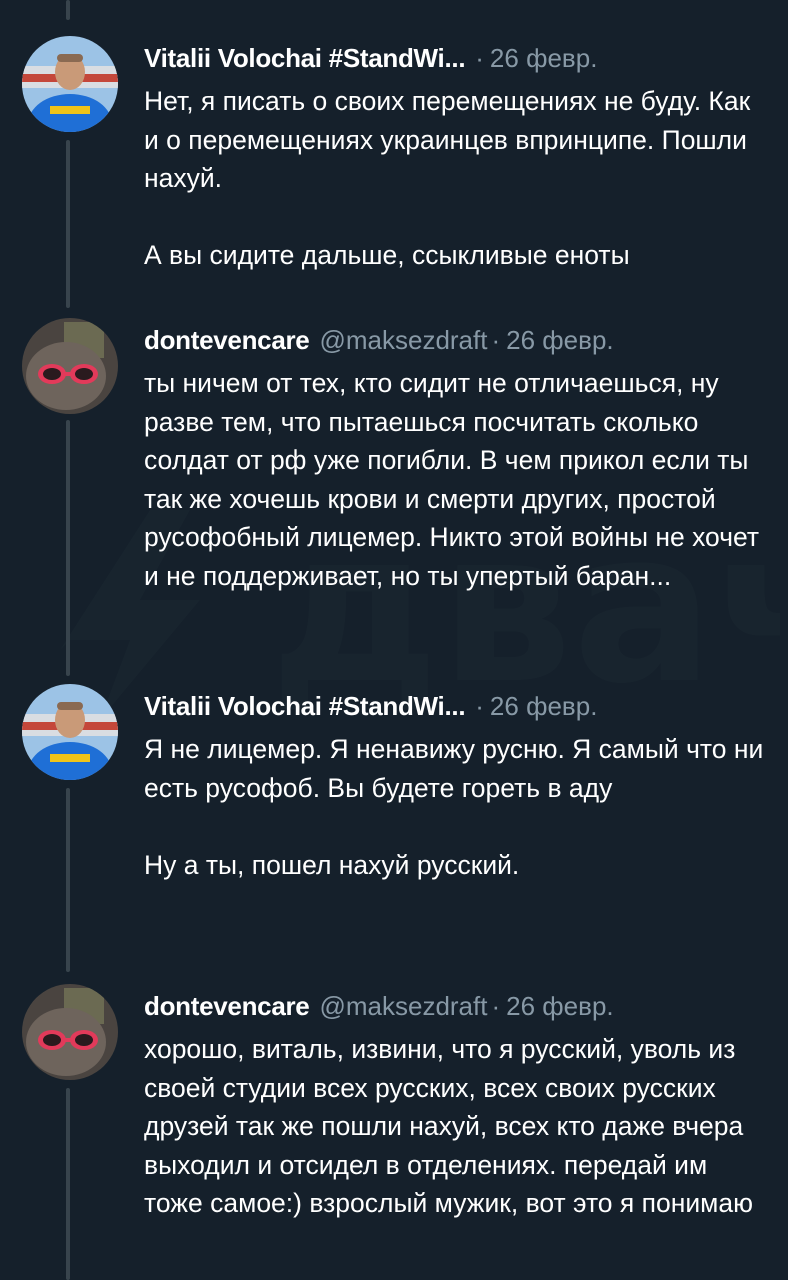 The height and width of the screenshot is (1280, 788). I want to click on tweet-paragraph: А вы сидите дальше, ссыкливые еноты, so click(387, 255).